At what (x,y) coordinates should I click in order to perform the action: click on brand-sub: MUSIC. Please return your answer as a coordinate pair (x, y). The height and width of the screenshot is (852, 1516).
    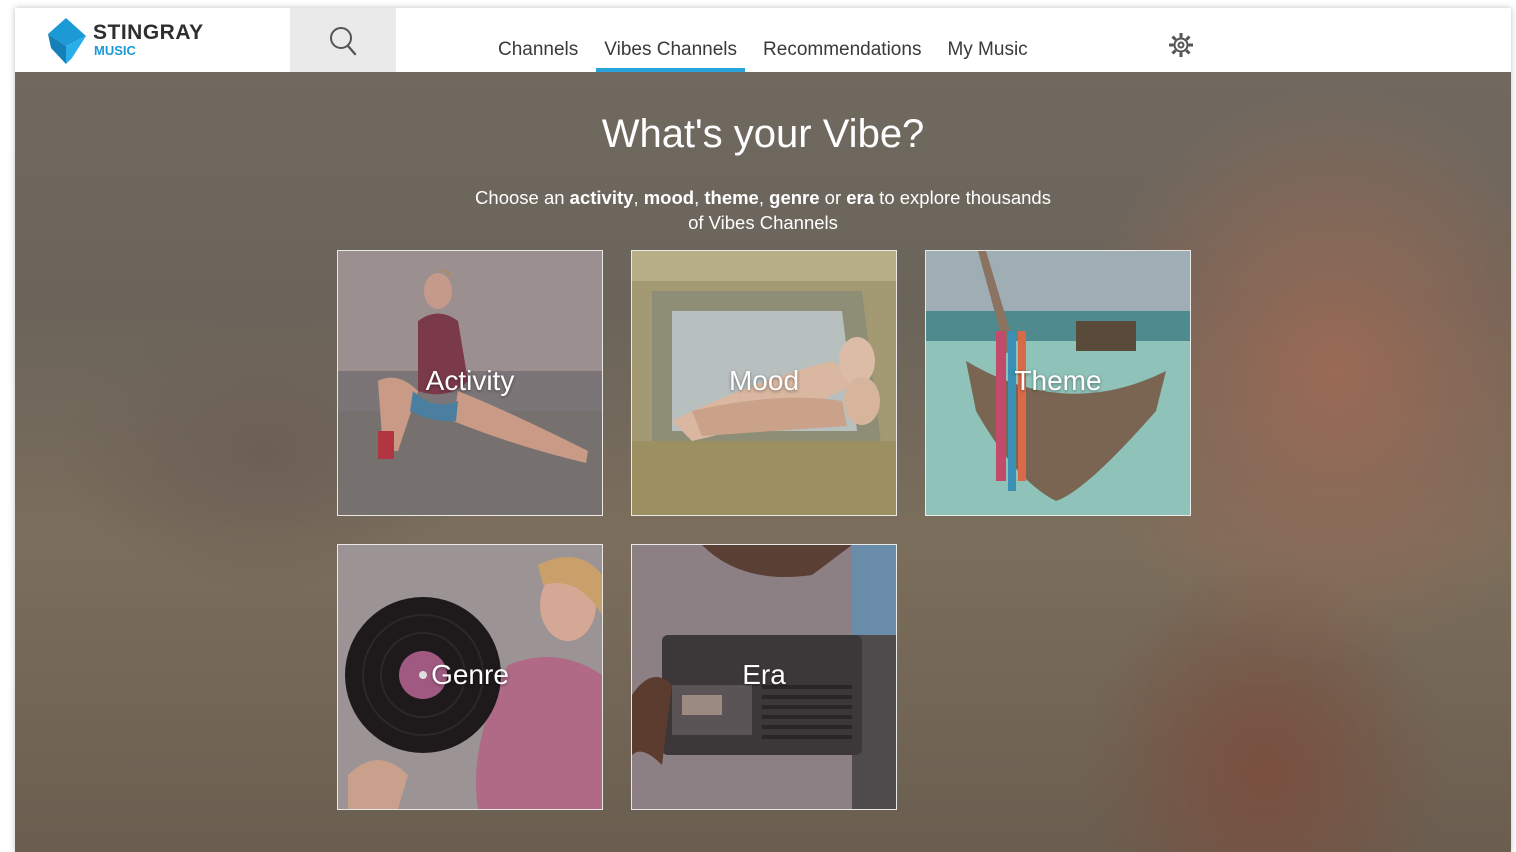
    Looking at the image, I should click on (115, 50).